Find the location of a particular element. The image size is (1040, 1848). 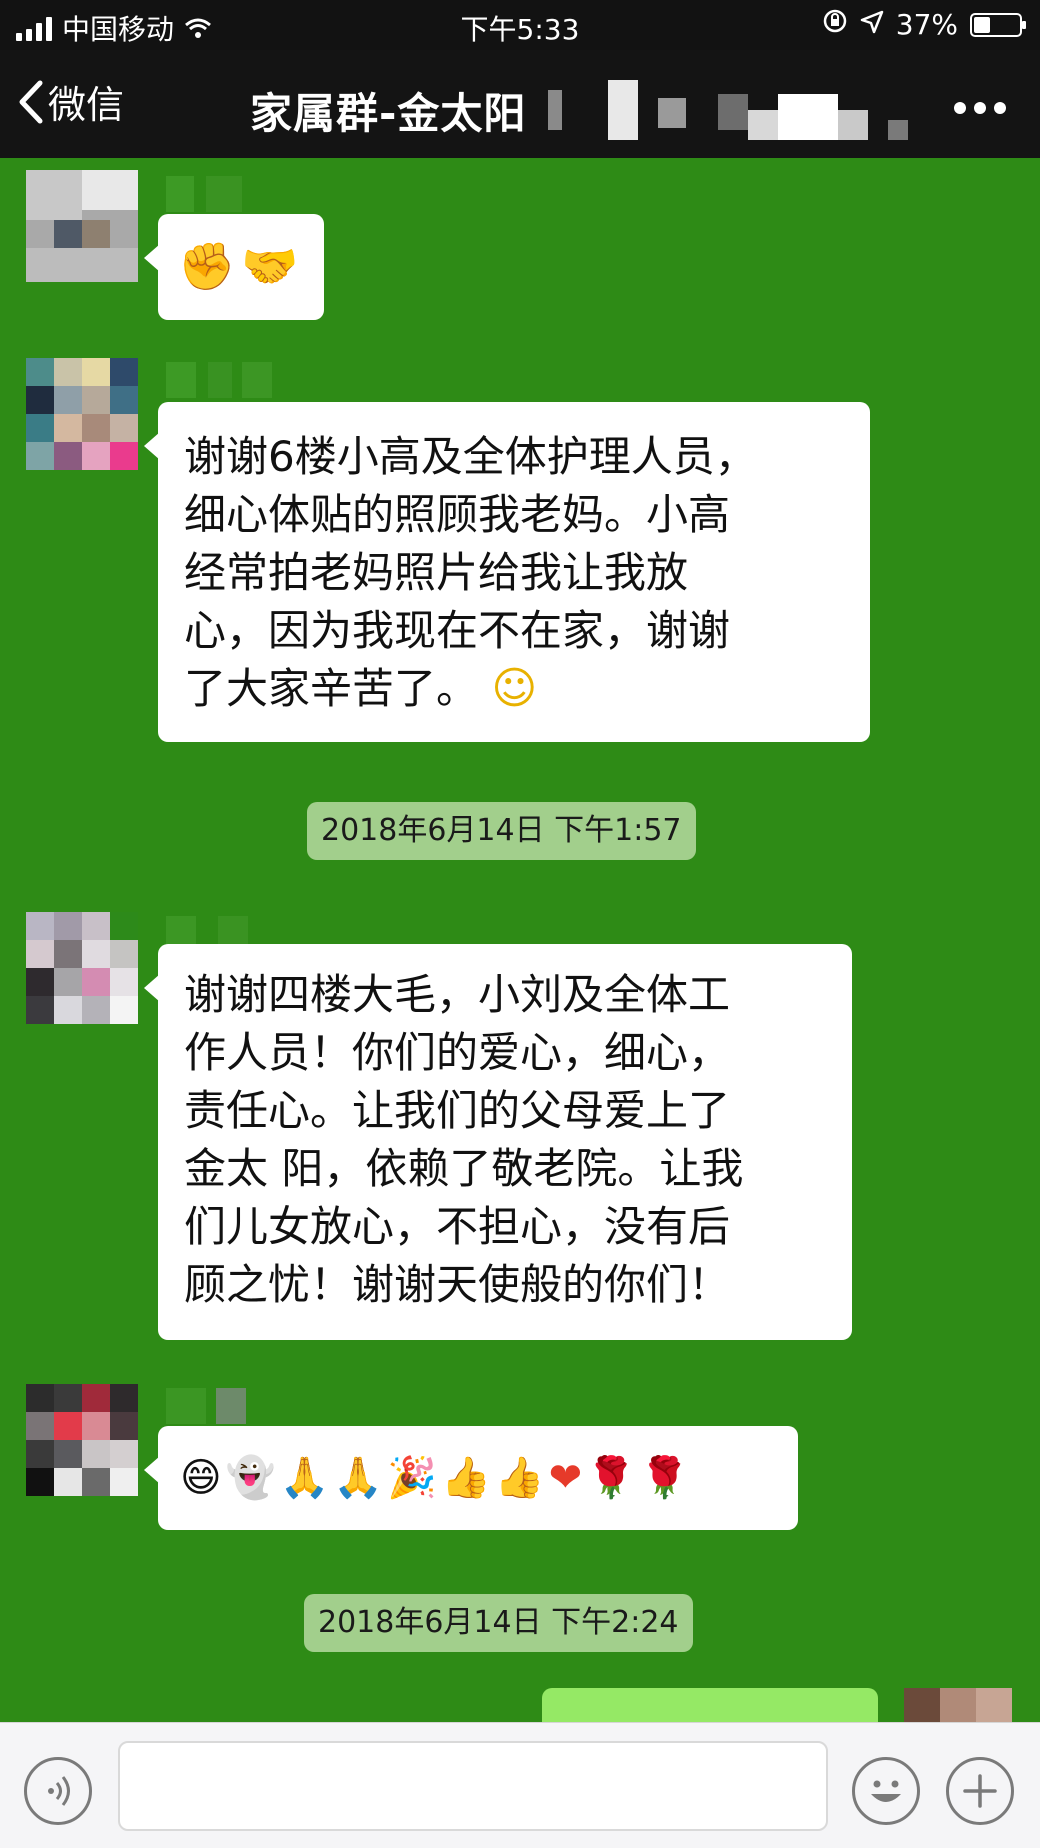

smile-emoji-icon: ☺ is located at coordinates (514, 688).